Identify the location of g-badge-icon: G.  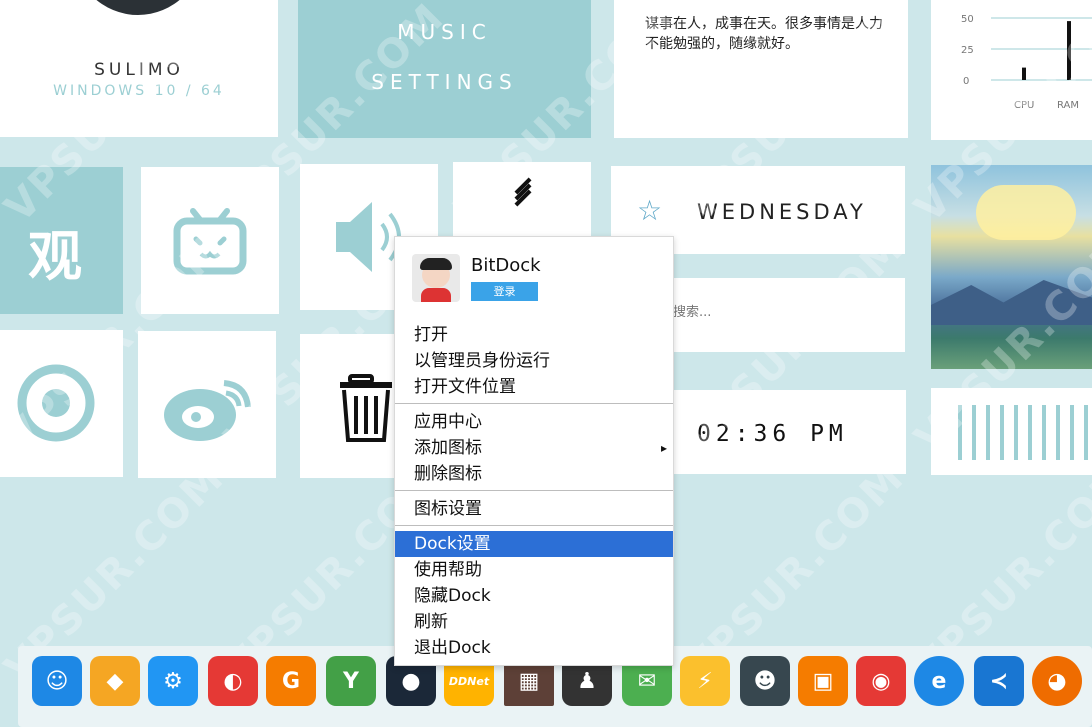
(291, 681).